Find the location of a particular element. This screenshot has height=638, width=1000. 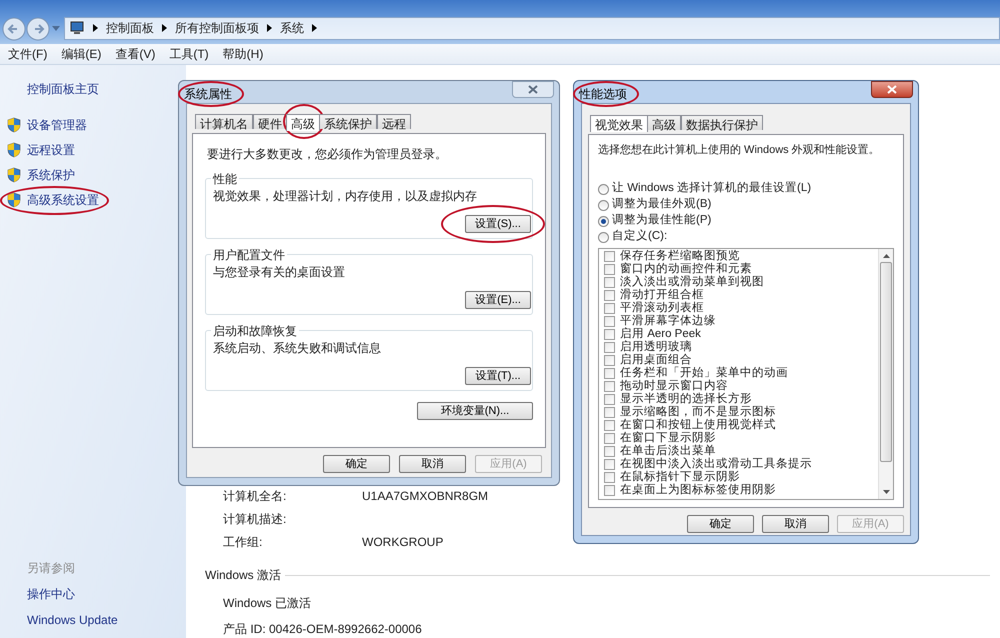

tab: 硬件 is located at coordinates (270, 121).